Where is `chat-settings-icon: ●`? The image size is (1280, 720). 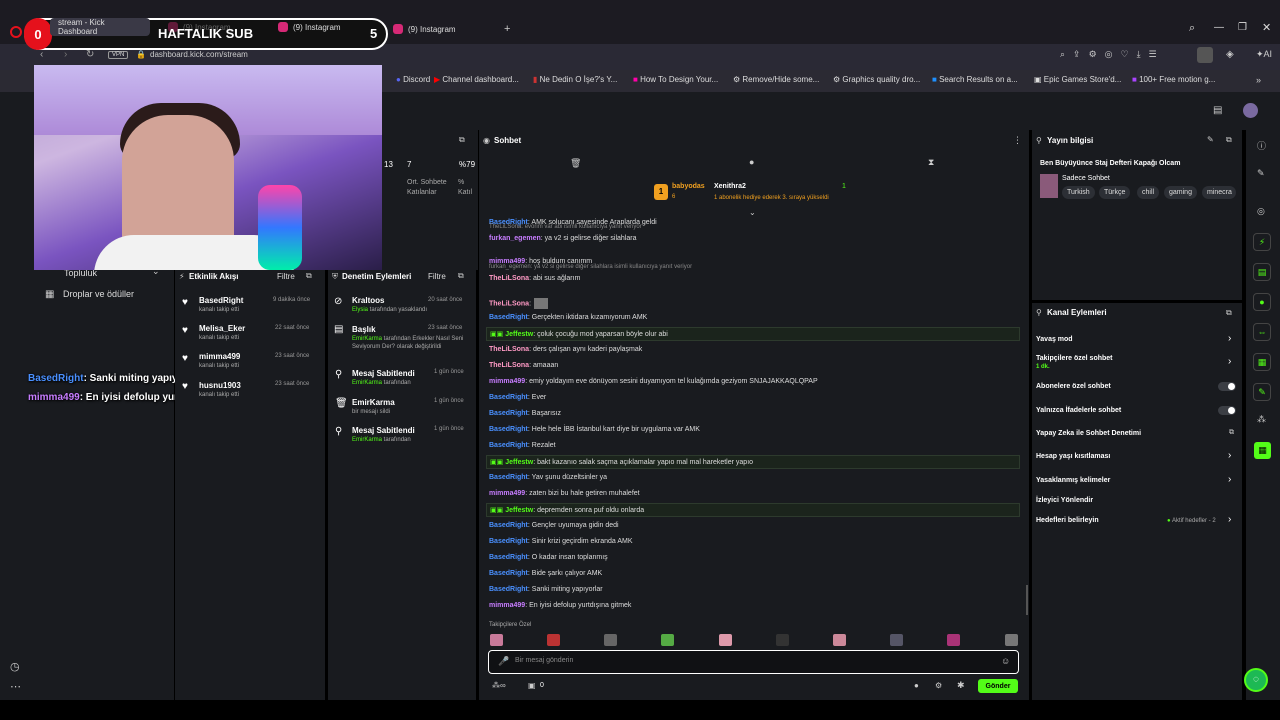 chat-settings-icon: ● is located at coordinates (916, 685).